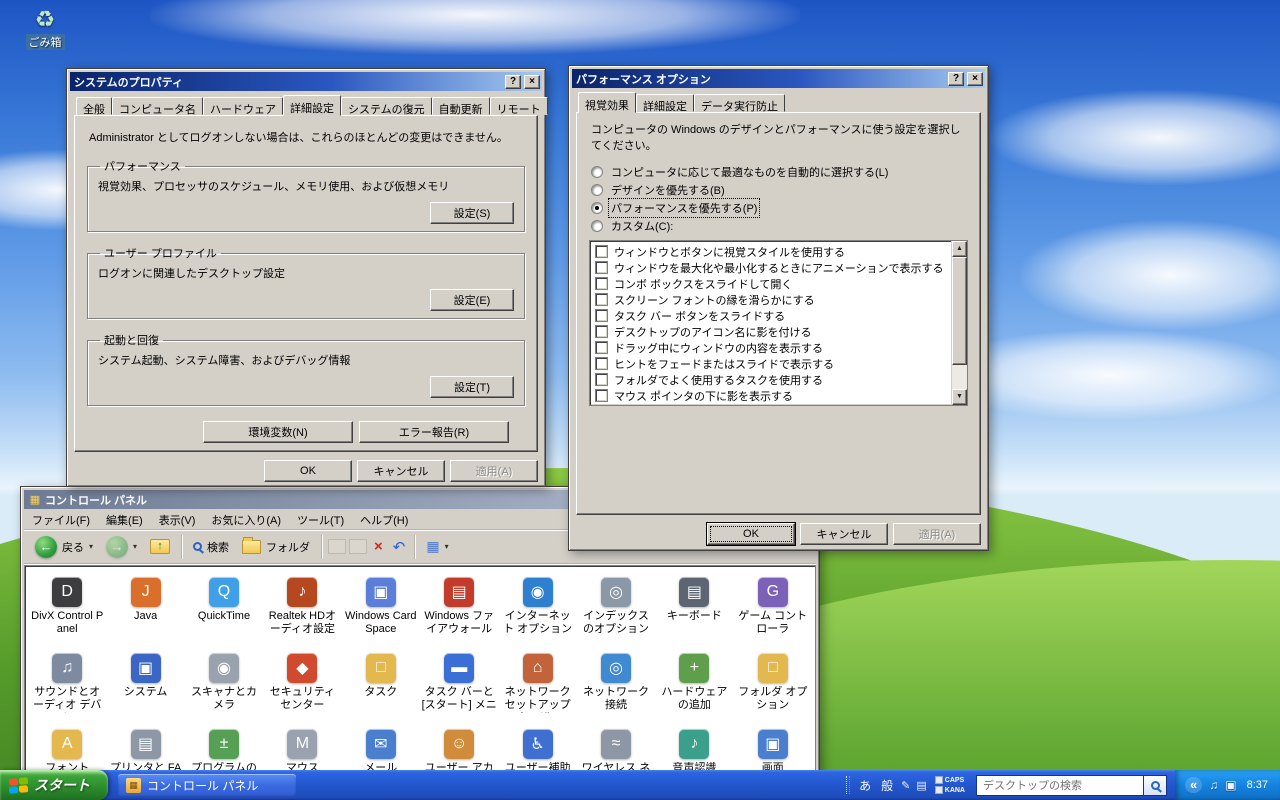  I want to click on scroll-down-button: ▼, so click(959, 396).